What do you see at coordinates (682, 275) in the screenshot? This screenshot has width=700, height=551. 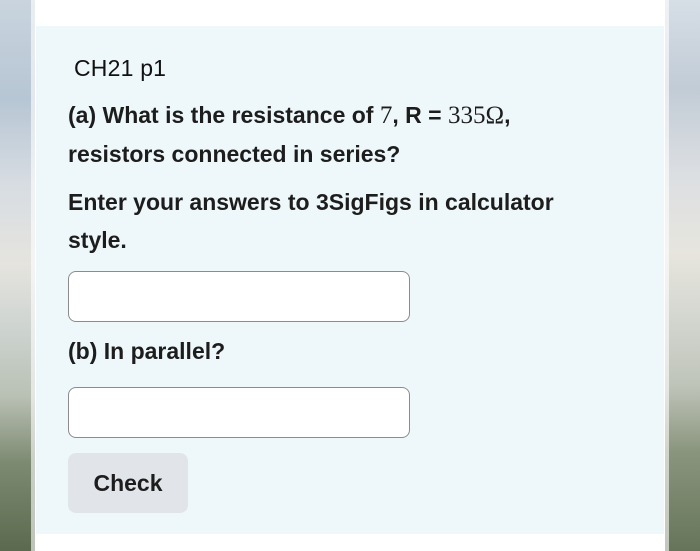 I see `background-photo-right` at bounding box center [682, 275].